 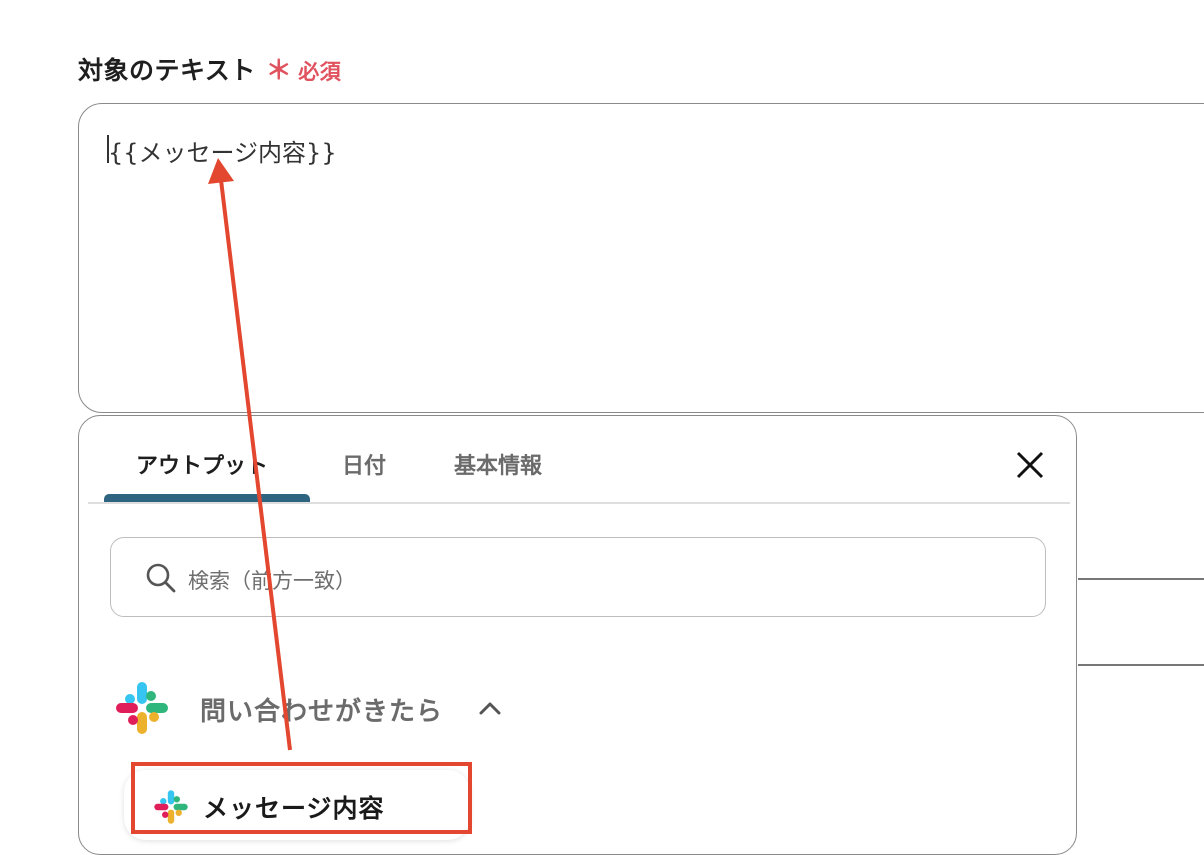 What do you see at coordinates (490, 708) in the screenshot?
I see `chevron-up-icon` at bounding box center [490, 708].